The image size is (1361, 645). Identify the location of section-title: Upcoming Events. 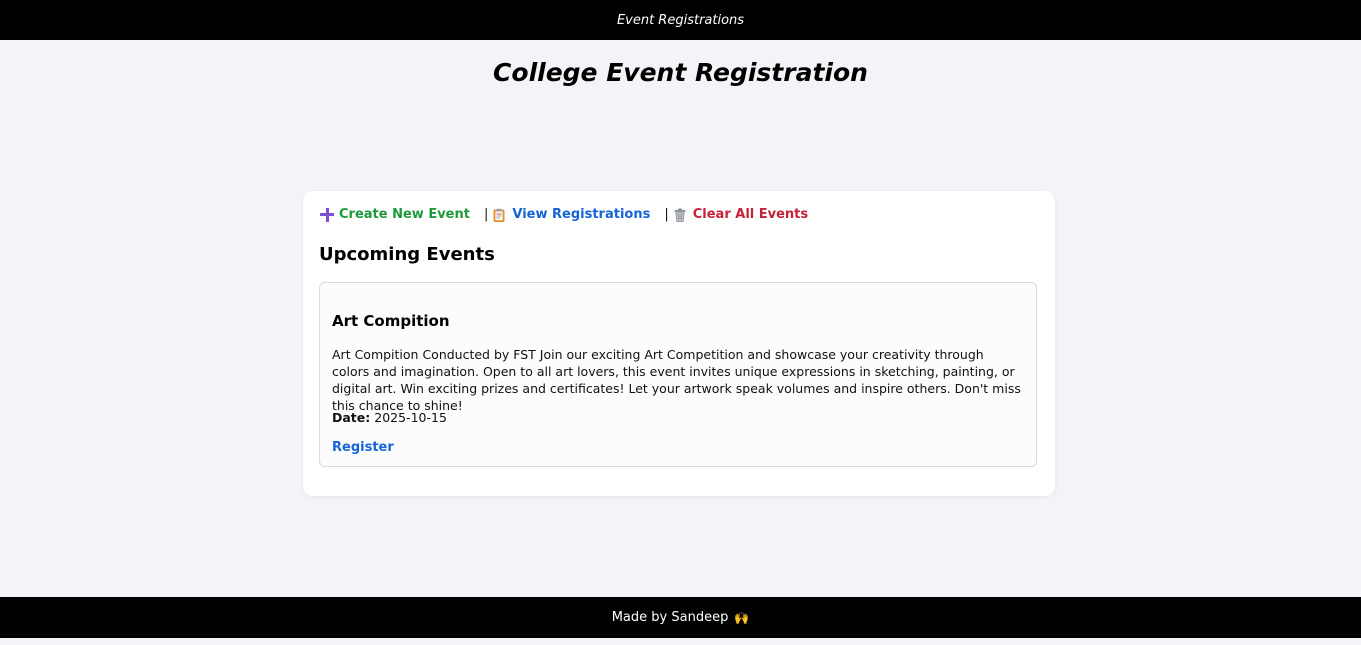
(407, 254).